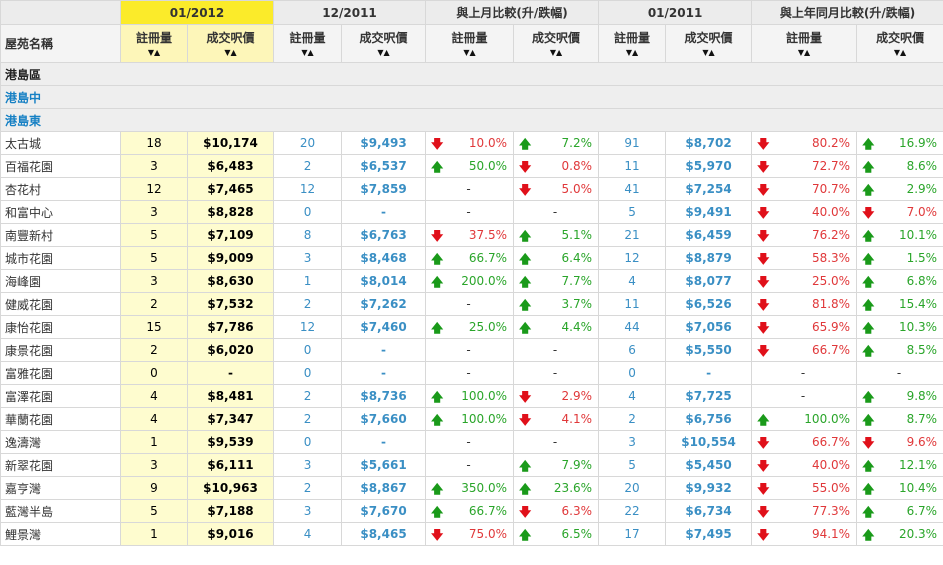  Describe the element at coordinates (60, 373) in the screenshot. I see `estate-name: 富雅花園` at that location.